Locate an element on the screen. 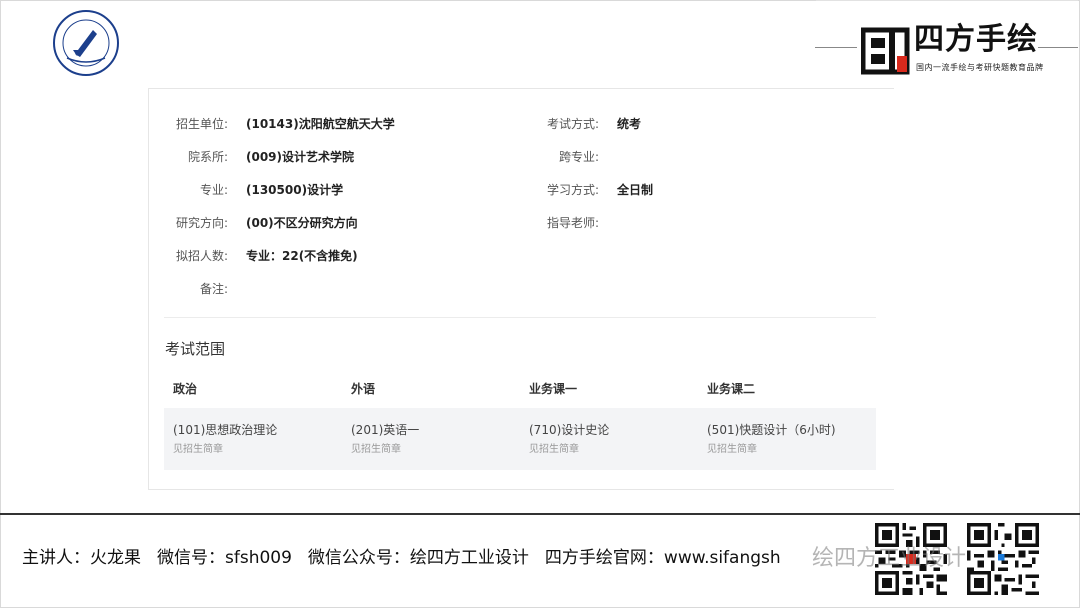  info-row-major: 专业: (130500)设计学 is located at coordinates (246, 190).